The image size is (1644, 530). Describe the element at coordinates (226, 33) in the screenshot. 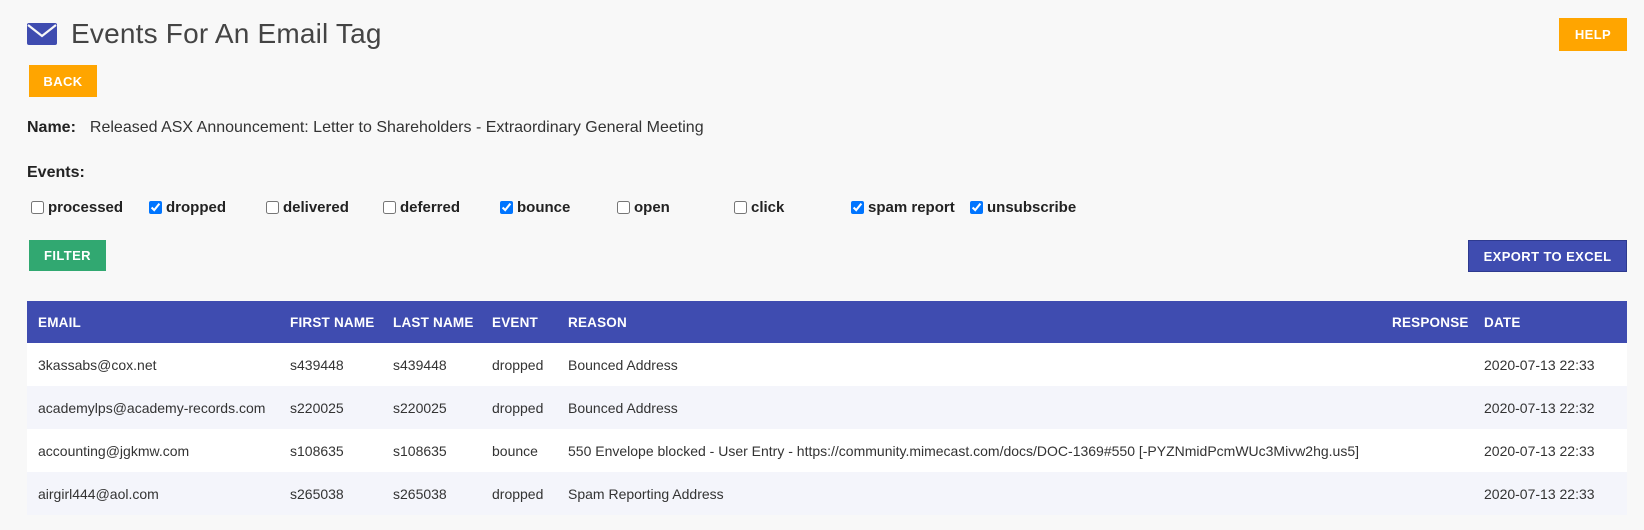

I see `page-title: Events For An Email Tag` at that location.